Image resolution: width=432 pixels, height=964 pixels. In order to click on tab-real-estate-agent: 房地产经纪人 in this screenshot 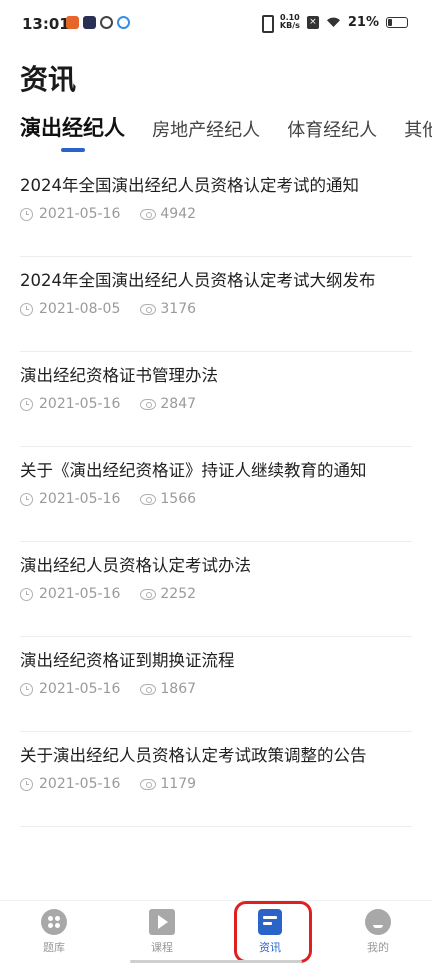, I will do `click(206, 127)`.